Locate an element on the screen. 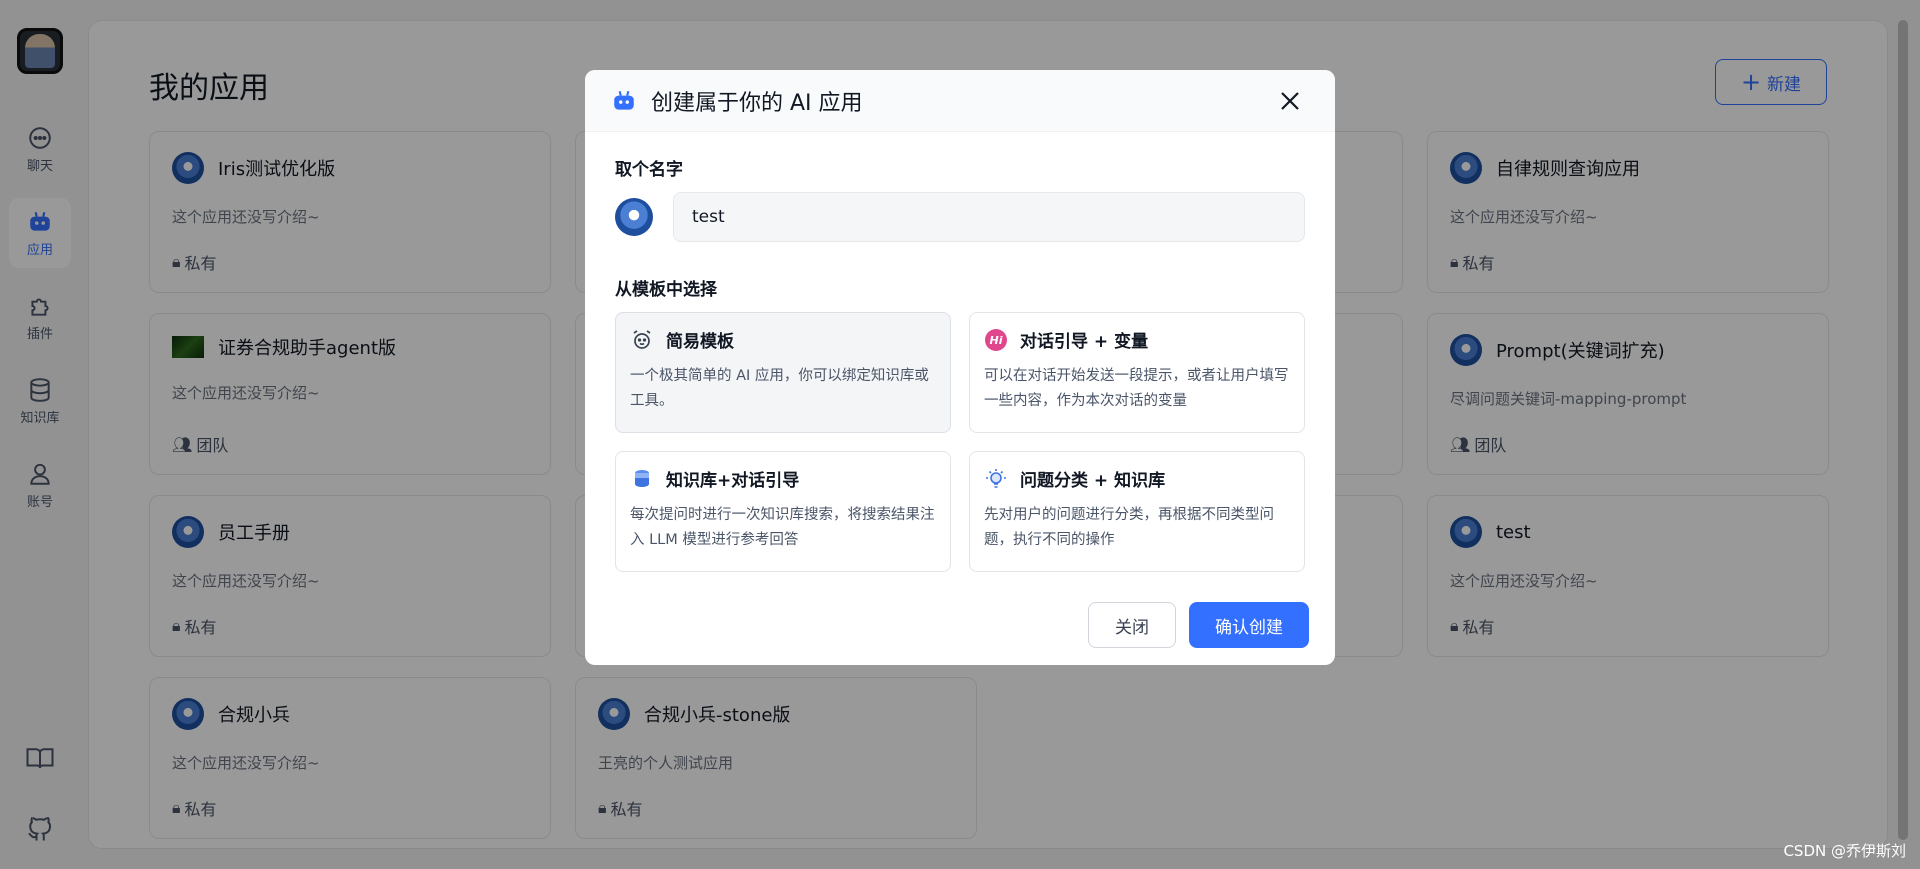  template-title: 知识库+对话引导 is located at coordinates (733, 481).